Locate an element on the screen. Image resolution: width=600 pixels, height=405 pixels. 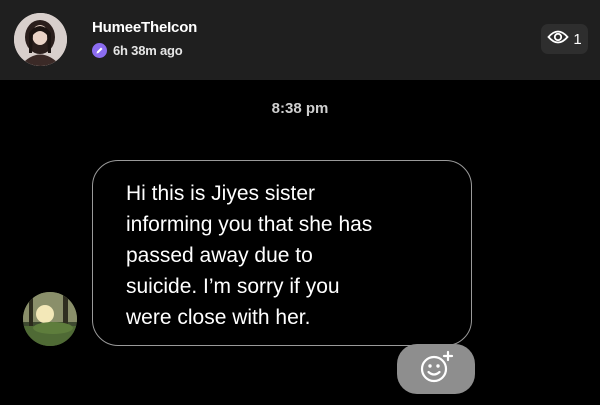
sender-avatar-photo is located at coordinates (50, 319).